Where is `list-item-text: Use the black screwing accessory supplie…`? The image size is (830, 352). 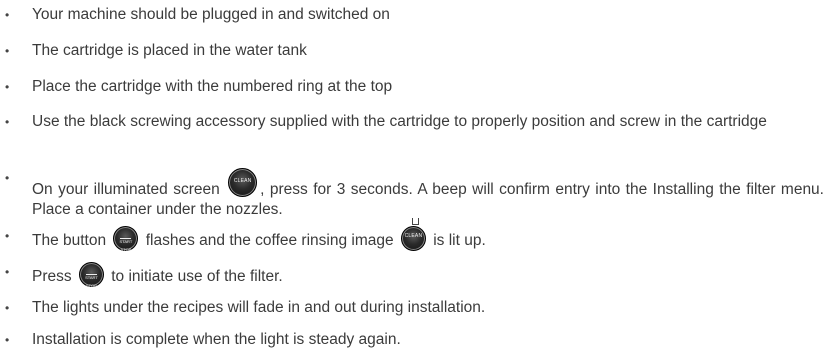 list-item-text: Use the black screwing accessory supplie… is located at coordinates (399, 121).